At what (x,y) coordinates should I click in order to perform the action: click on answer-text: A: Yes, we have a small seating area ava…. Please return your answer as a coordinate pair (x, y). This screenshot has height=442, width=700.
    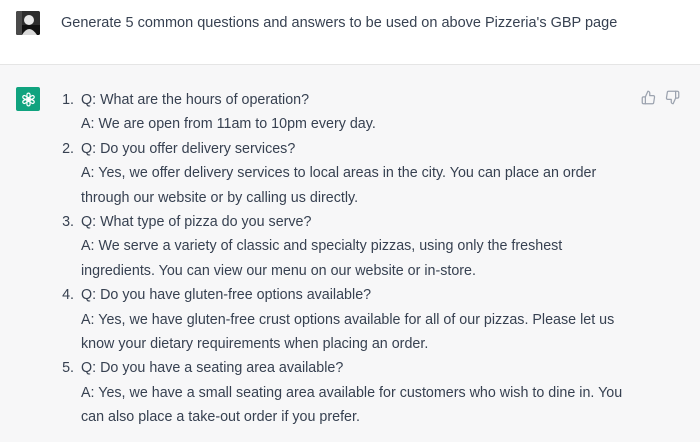
    Looking at the image, I should click on (352, 392).